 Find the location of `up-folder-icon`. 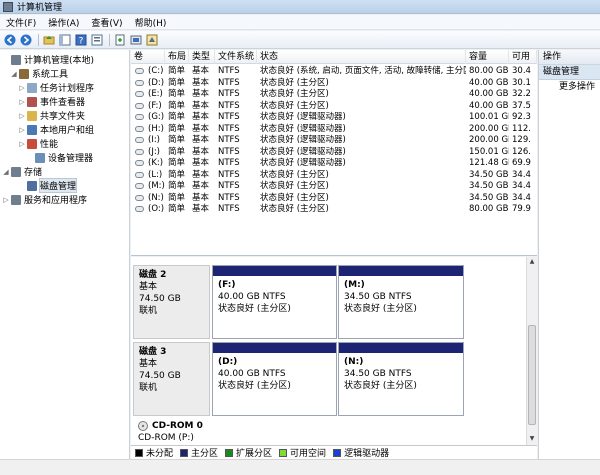

up-folder-icon is located at coordinates (48, 39).